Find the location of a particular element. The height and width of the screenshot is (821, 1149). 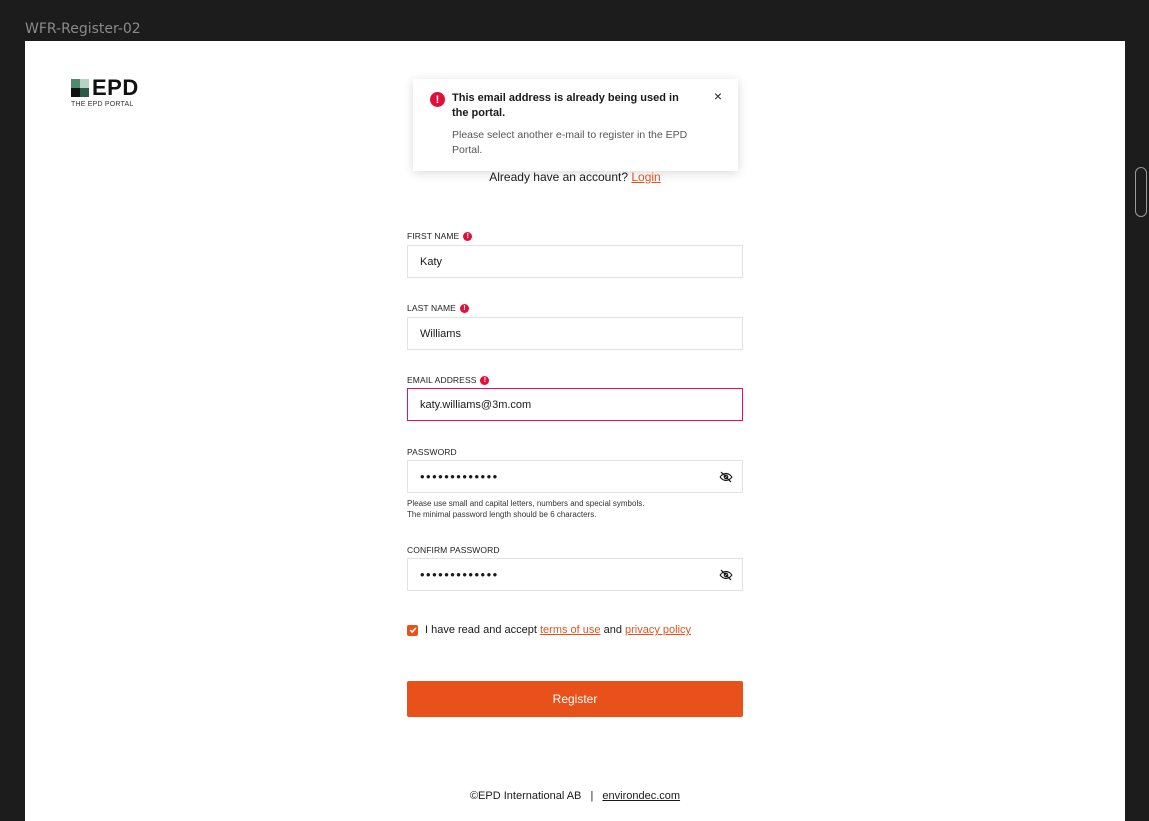

email-label: EMAIL ADDRESS ! is located at coordinates (448, 380).